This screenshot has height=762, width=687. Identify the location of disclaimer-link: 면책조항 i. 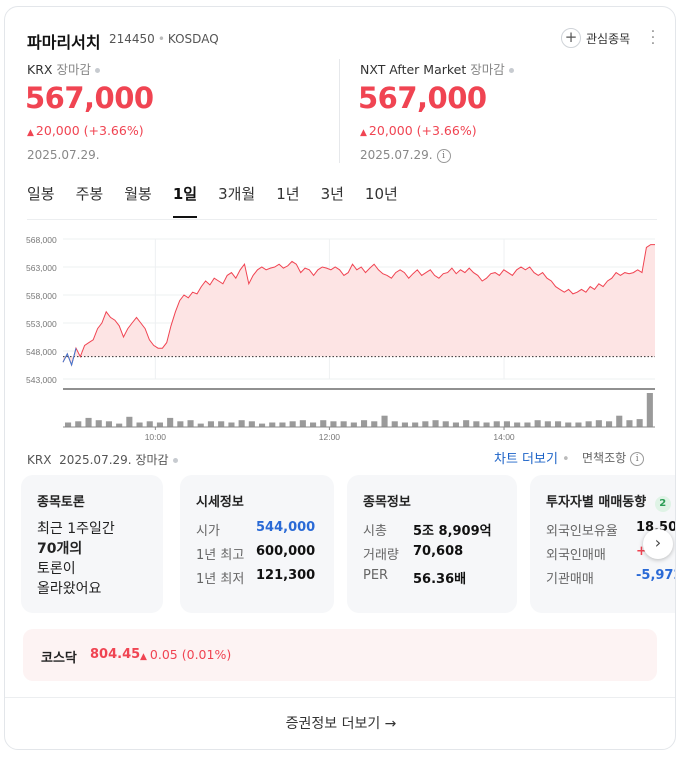
(613, 457).